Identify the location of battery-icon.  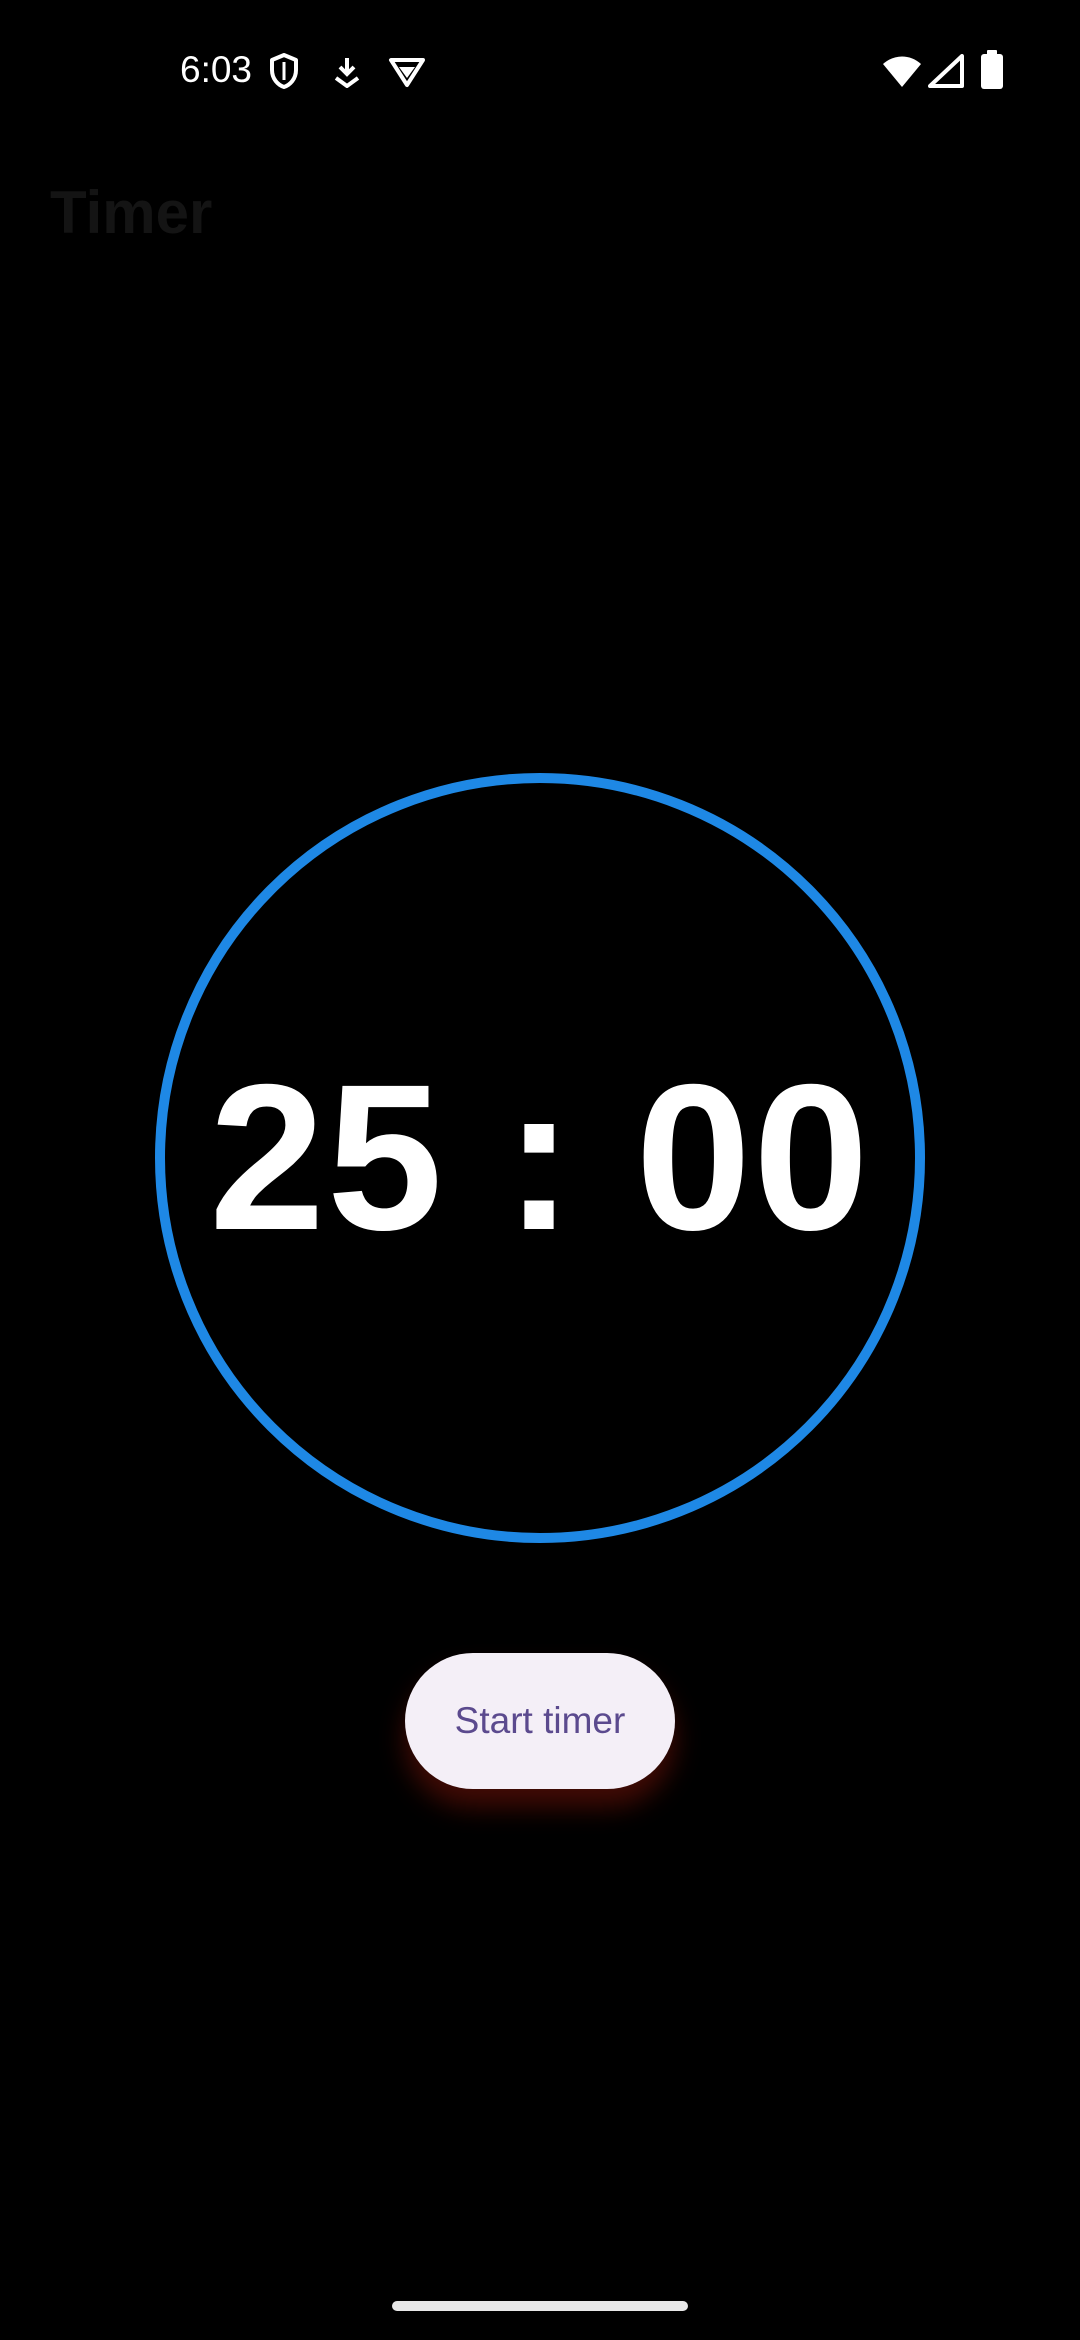
(992, 69).